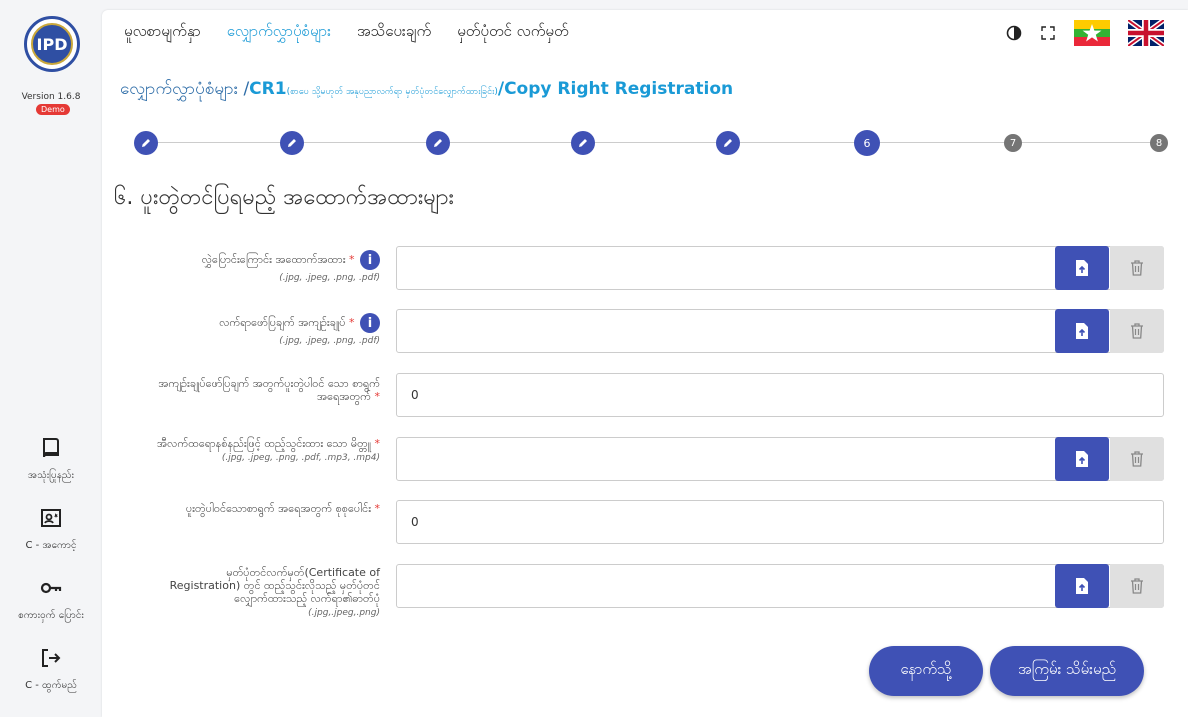 The height and width of the screenshot is (717, 1188). What do you see at coordinates (51, 97) in the screenshot?
I see `version-label: Version 1.6.8` at bounding box center [51, 97].